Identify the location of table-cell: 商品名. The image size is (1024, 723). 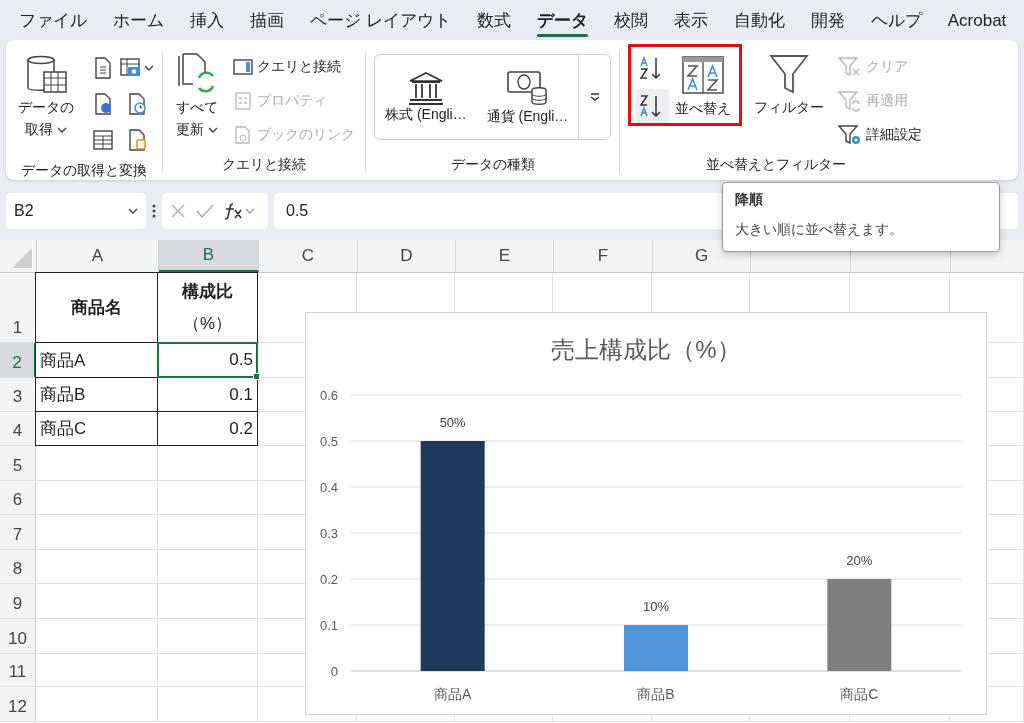
(96, 307).